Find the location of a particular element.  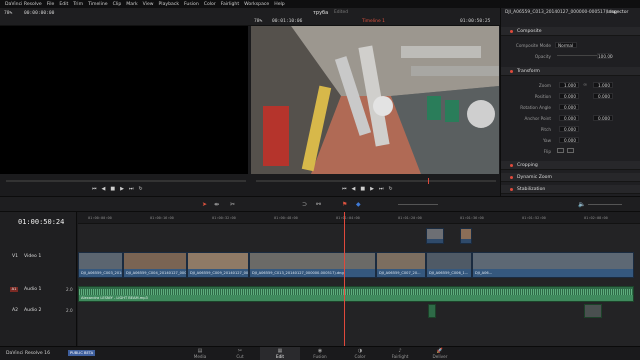

menu-fairlight: Fairlight is located at coordinates (230, 4).